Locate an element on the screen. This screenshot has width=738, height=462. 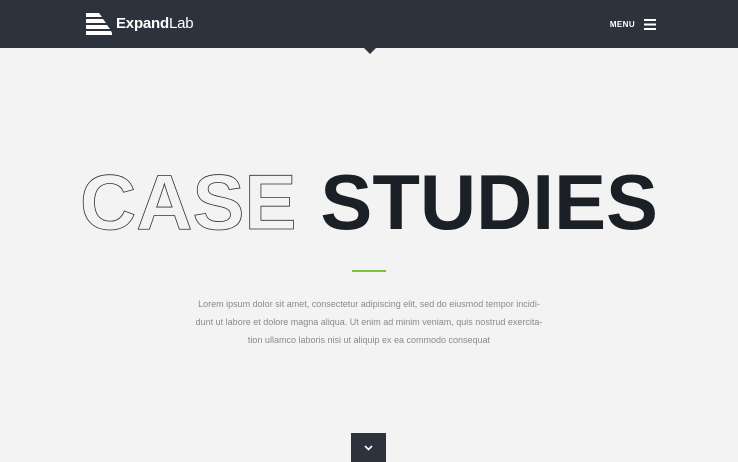
hamburger-icon is located at coordinates (650, 24).